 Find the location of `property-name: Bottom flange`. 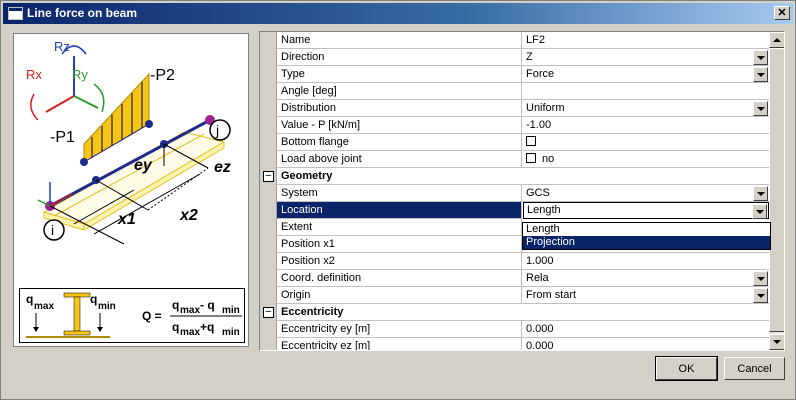

property-name: Bottom flange is located at coordinates (399, 142).